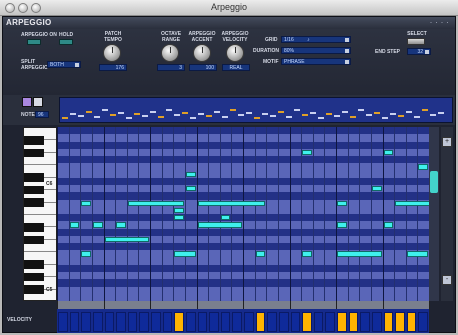 This screenshot has height=335, width=458. I want to click on arpeggio-velocity-value: REAL, so click(236, 67).